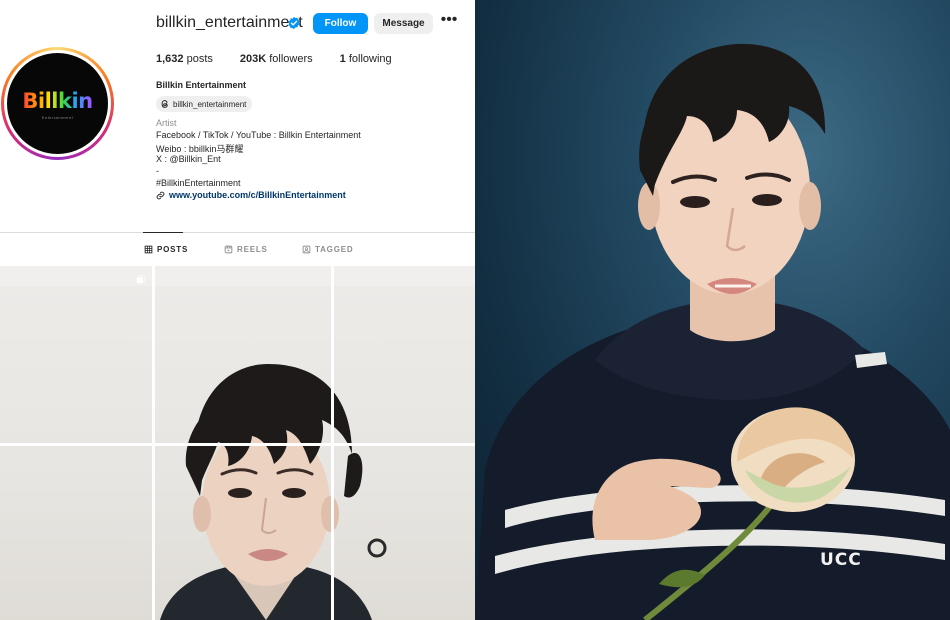  Describe the element at coordinates (164, 104) in the screenshot. I see `threads-icon` at that location.